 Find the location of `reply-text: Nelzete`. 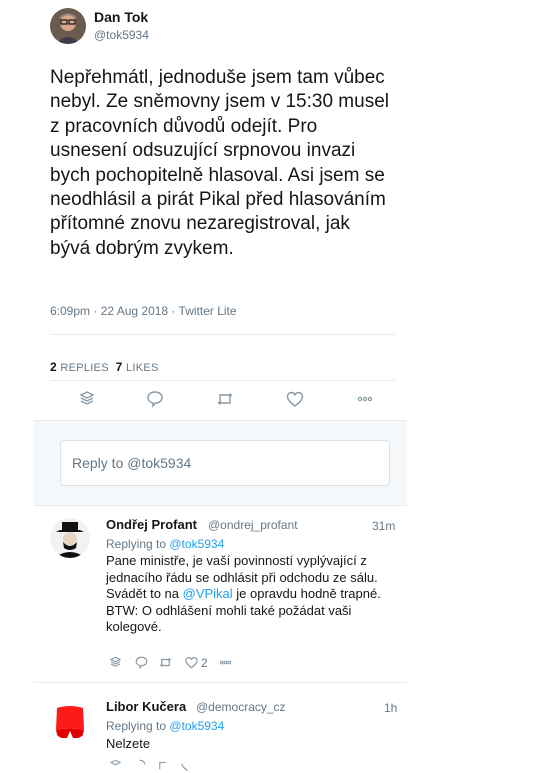

reply-text: Nelzete is located at coordinates (128, 743).